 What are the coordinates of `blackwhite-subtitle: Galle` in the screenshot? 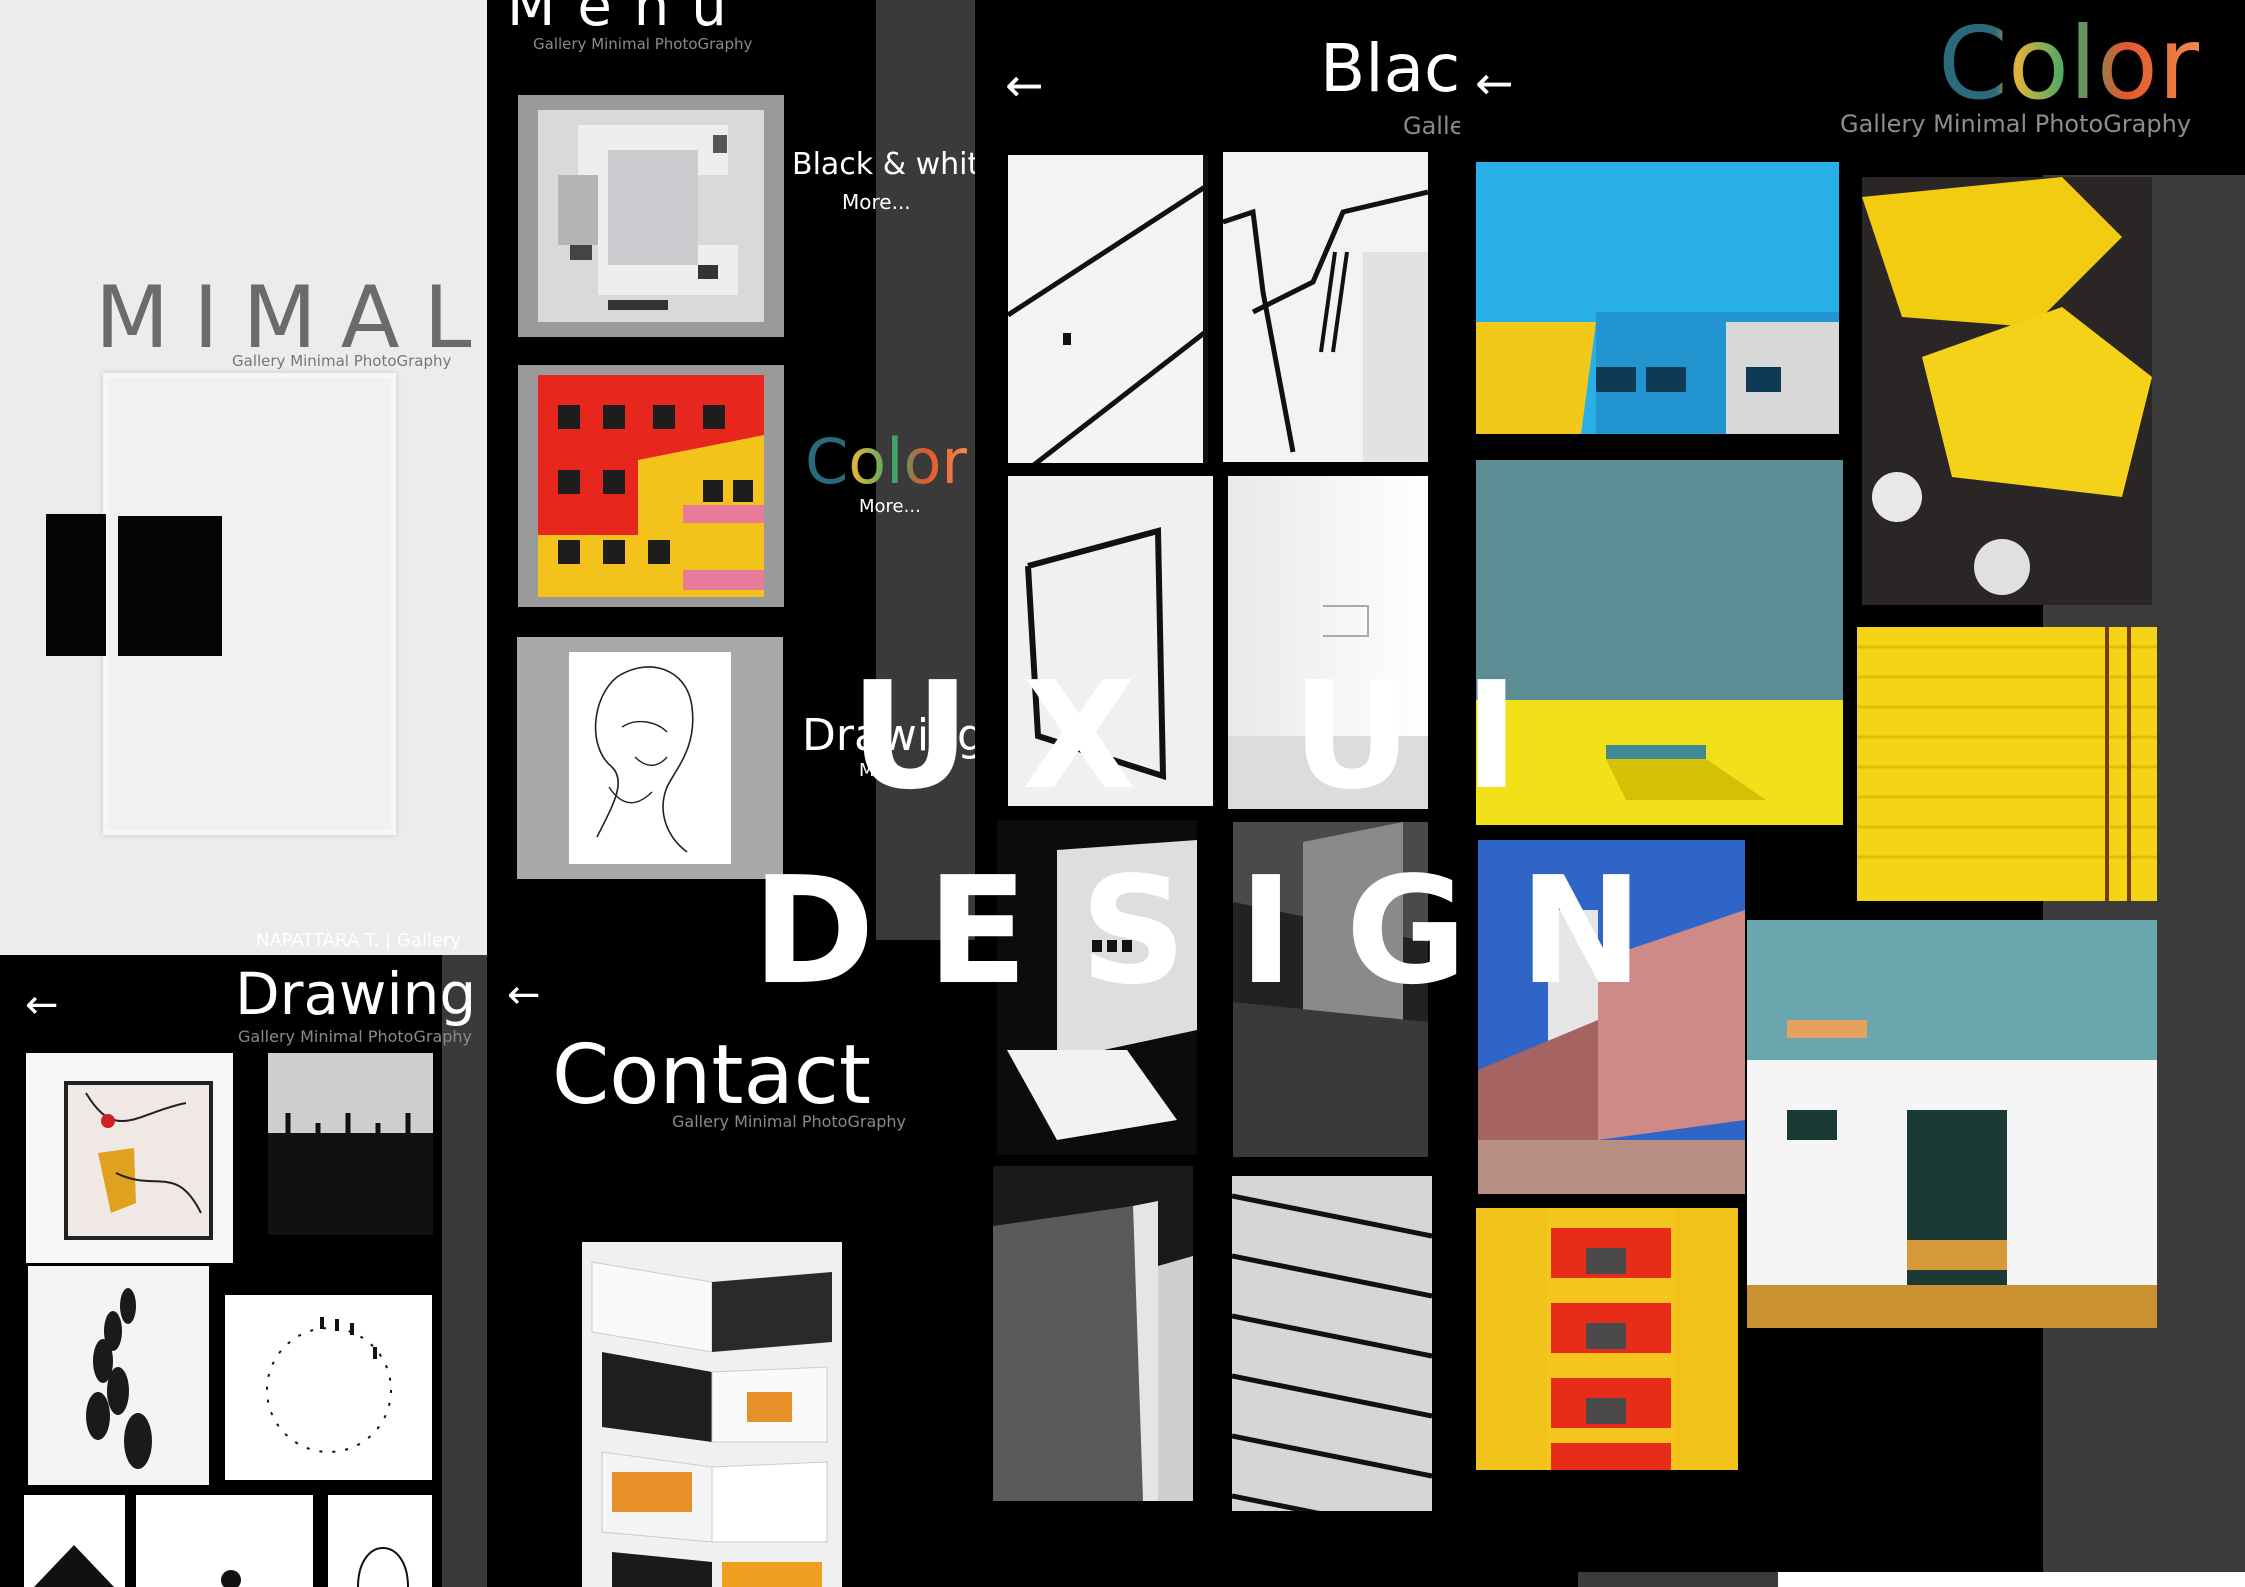 It's located at (1434, 126).